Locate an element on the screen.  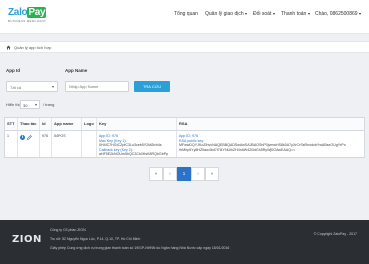
nav-user-menu: Chào, 0862500869 is located at coordinates (338, 14).